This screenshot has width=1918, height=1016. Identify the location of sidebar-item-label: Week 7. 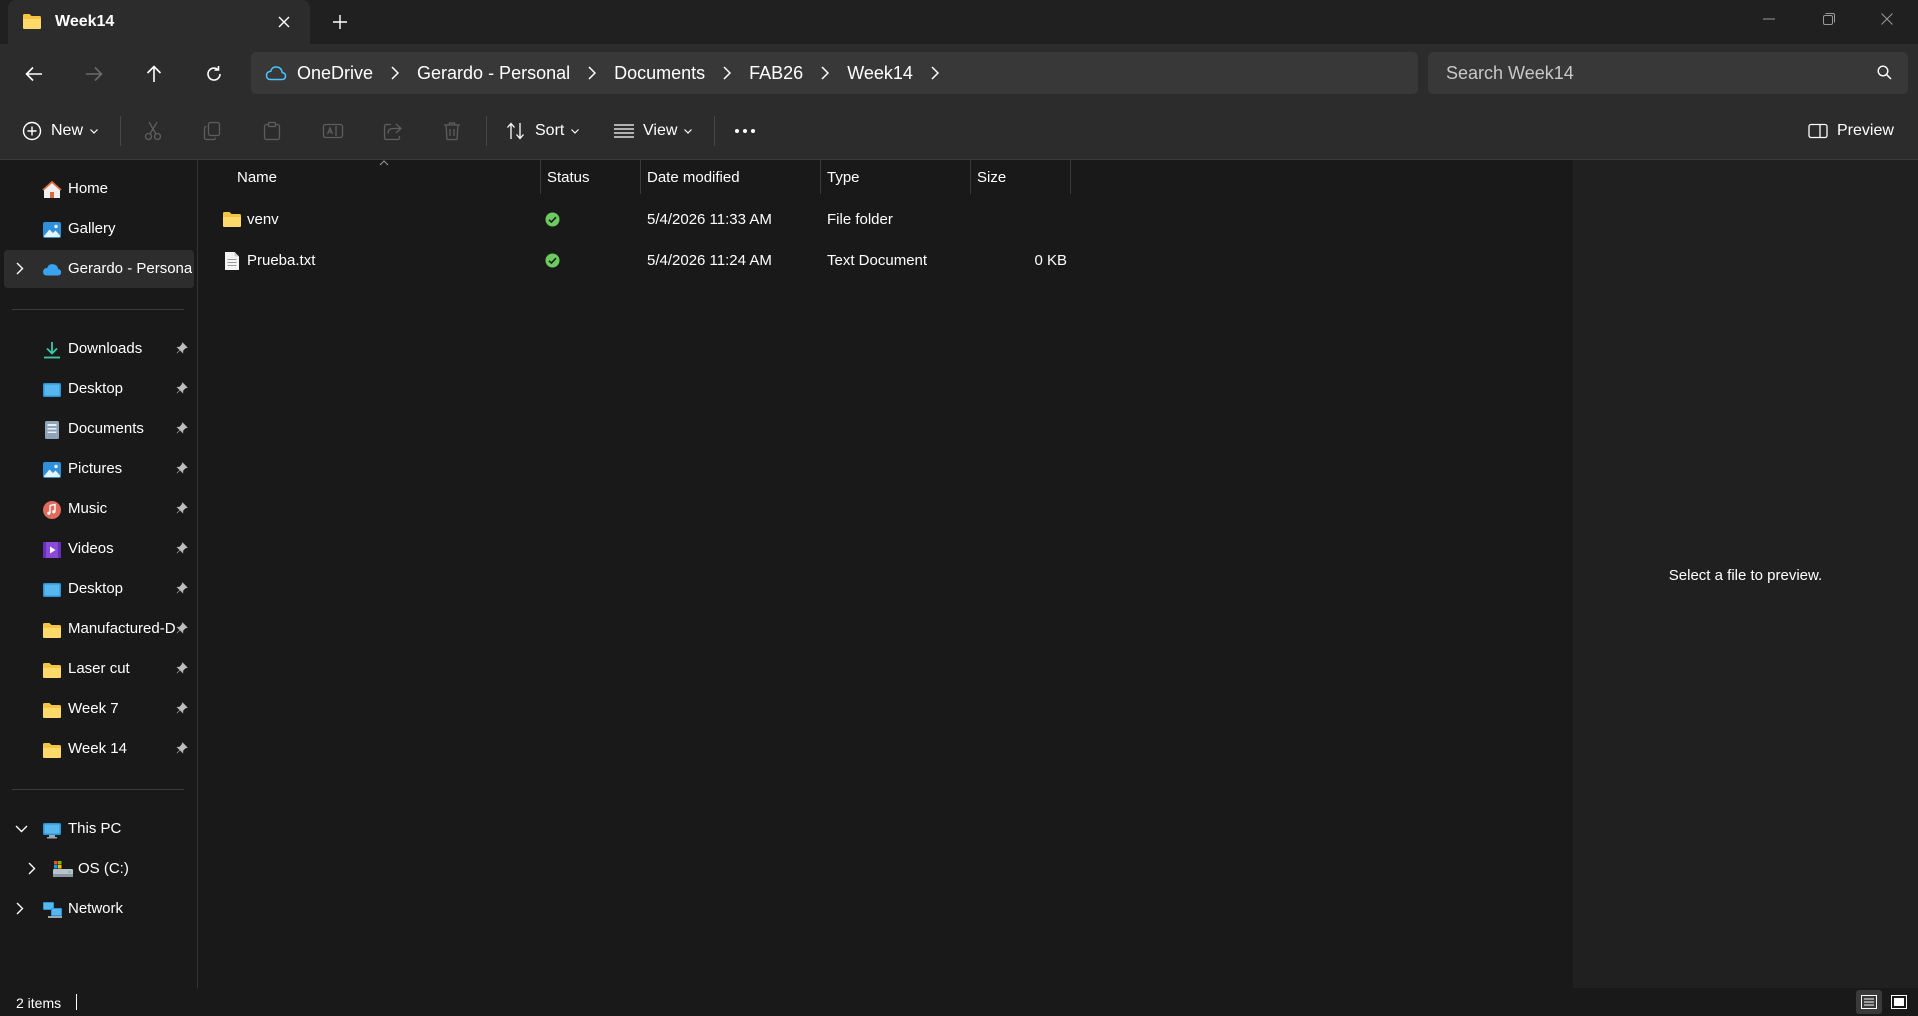
(93, 708).